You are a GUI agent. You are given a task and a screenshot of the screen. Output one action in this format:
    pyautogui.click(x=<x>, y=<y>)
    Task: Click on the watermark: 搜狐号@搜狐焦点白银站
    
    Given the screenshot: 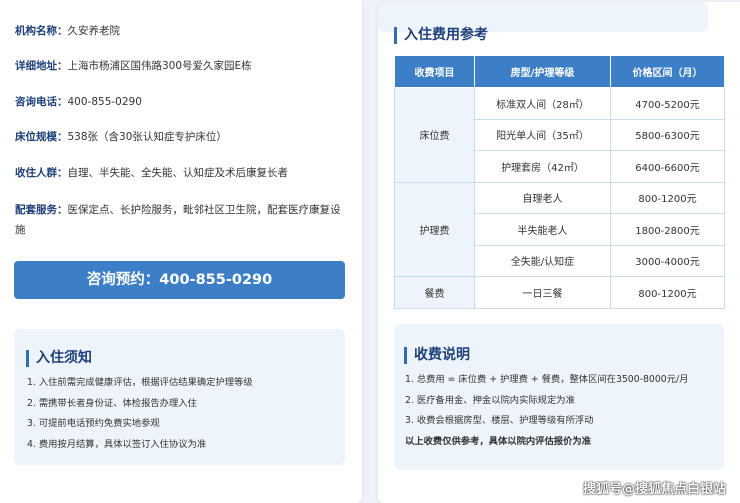 What is the action you would take?
    pyautogui.click(x=654, y=489)
    